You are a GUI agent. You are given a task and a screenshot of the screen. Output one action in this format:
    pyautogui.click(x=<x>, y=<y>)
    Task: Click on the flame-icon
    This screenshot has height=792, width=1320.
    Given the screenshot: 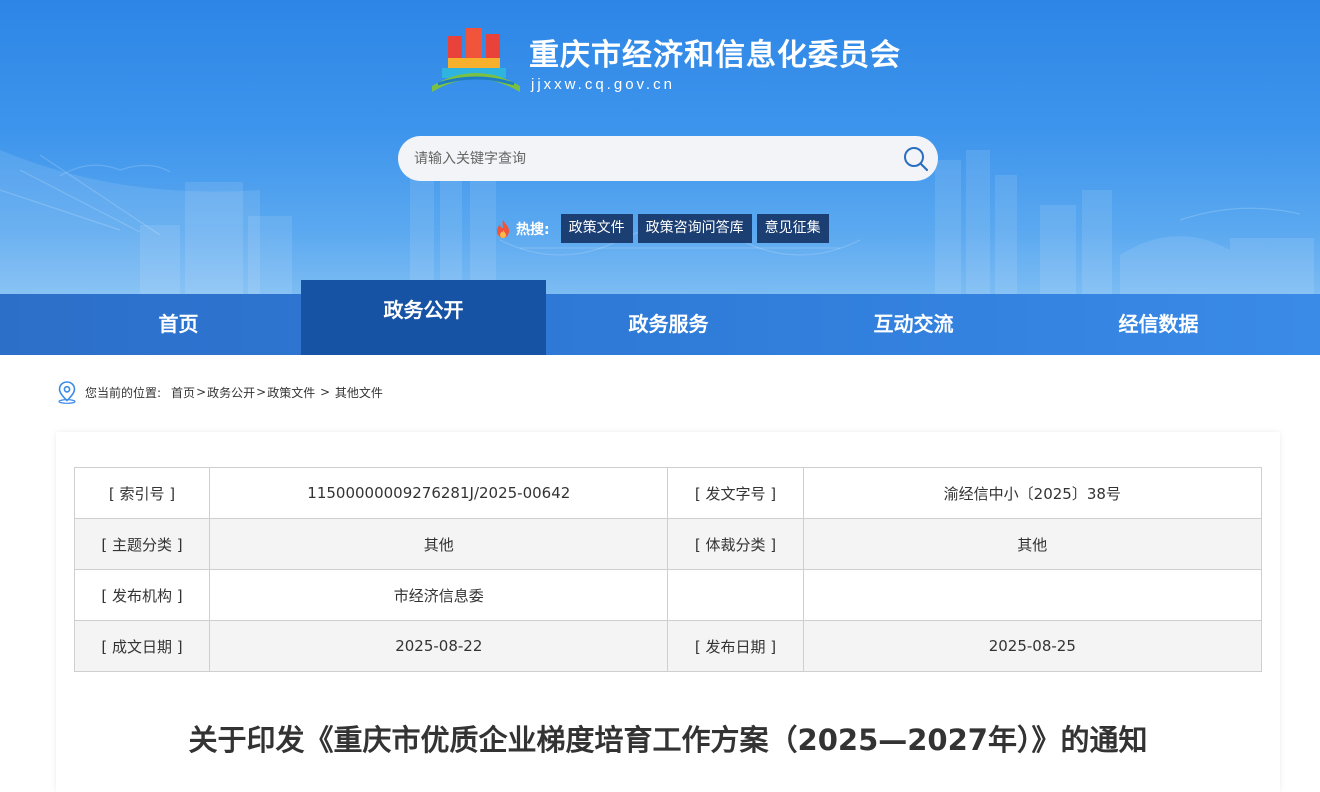 What is the action you would take?
    pyautogui.click(x=503, y=228)
    